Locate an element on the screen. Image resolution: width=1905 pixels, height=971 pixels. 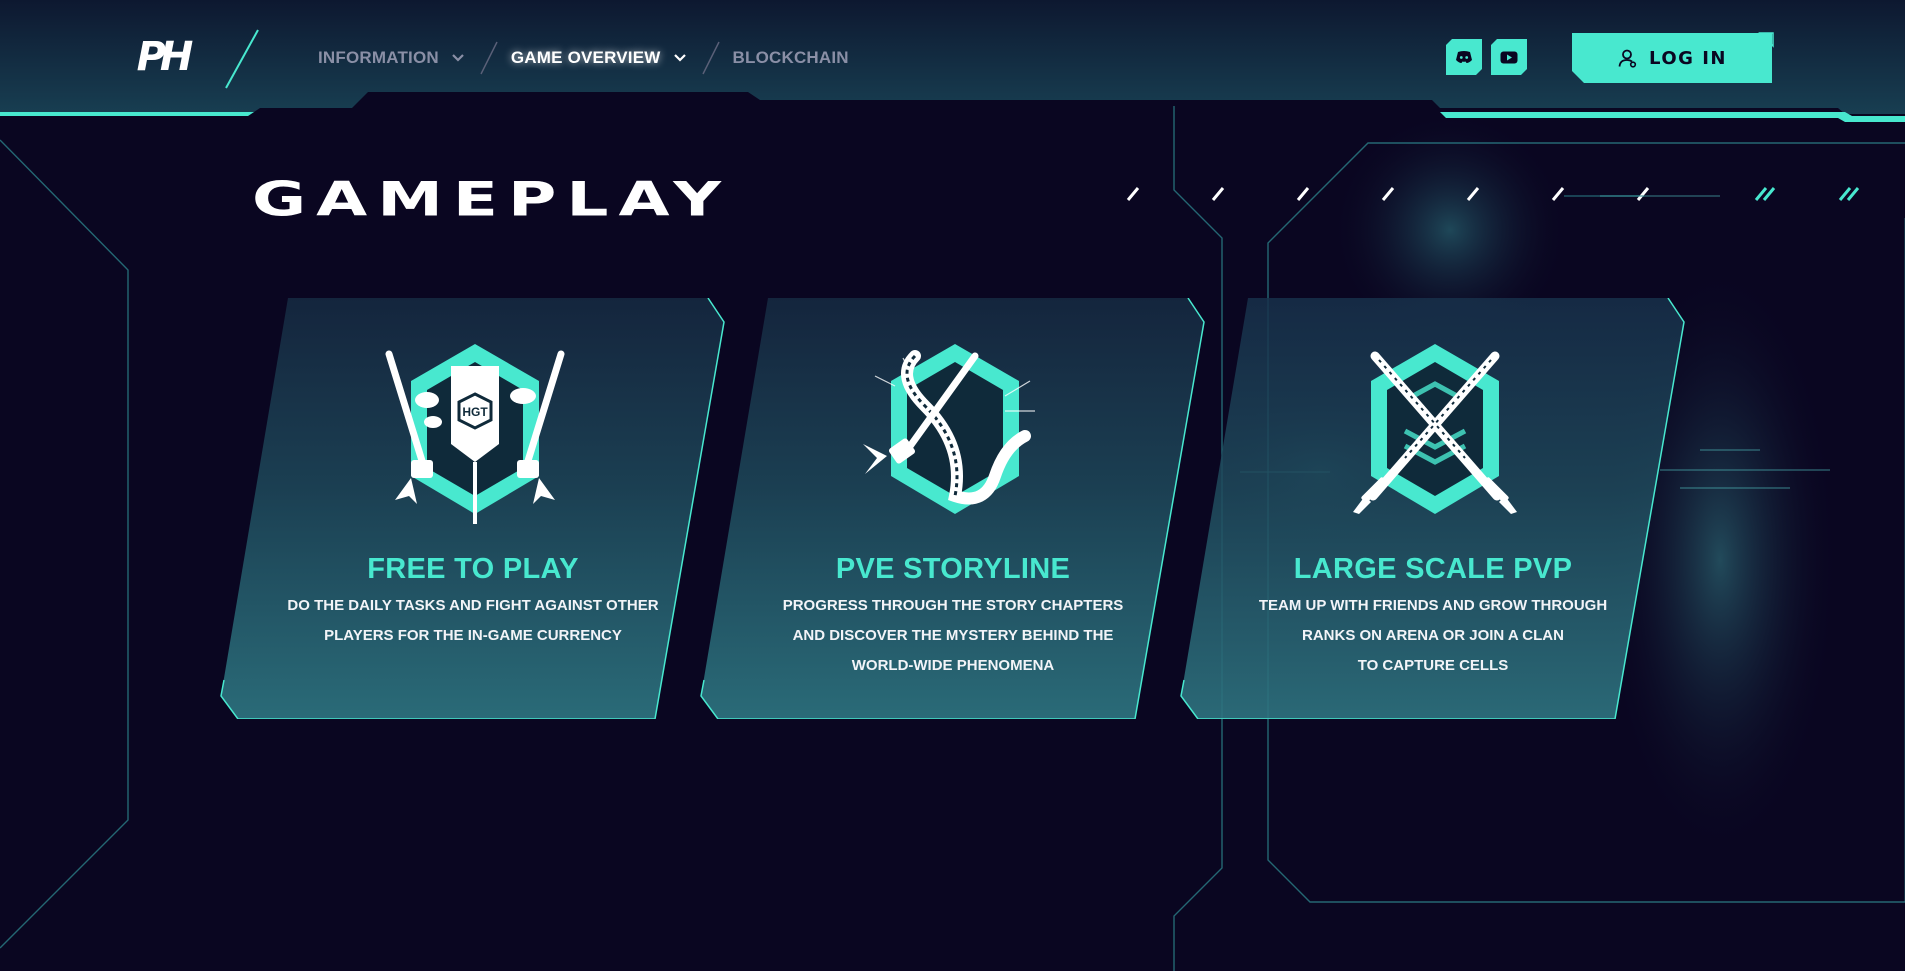
card-description-line: PROGRESS THROUGH THE STORY CHAPTERS is located at coordinates (953, 605).